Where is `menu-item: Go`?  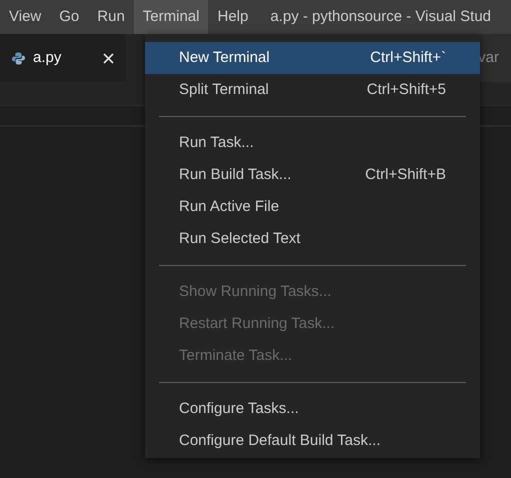
menu-item: Go is located at coordinates (69, 17).